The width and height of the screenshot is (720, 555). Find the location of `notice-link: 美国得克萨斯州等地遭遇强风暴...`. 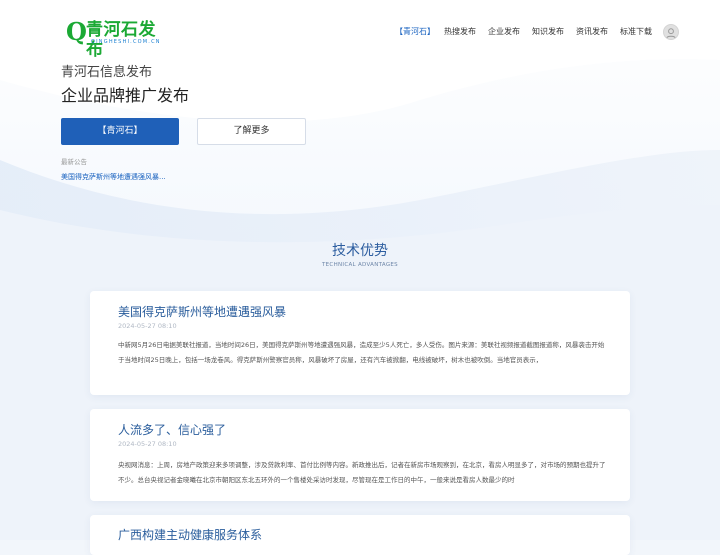

notice-link: 美国得克萨斯州等地遭遇强风暴... is located at coordinates (113, 177).